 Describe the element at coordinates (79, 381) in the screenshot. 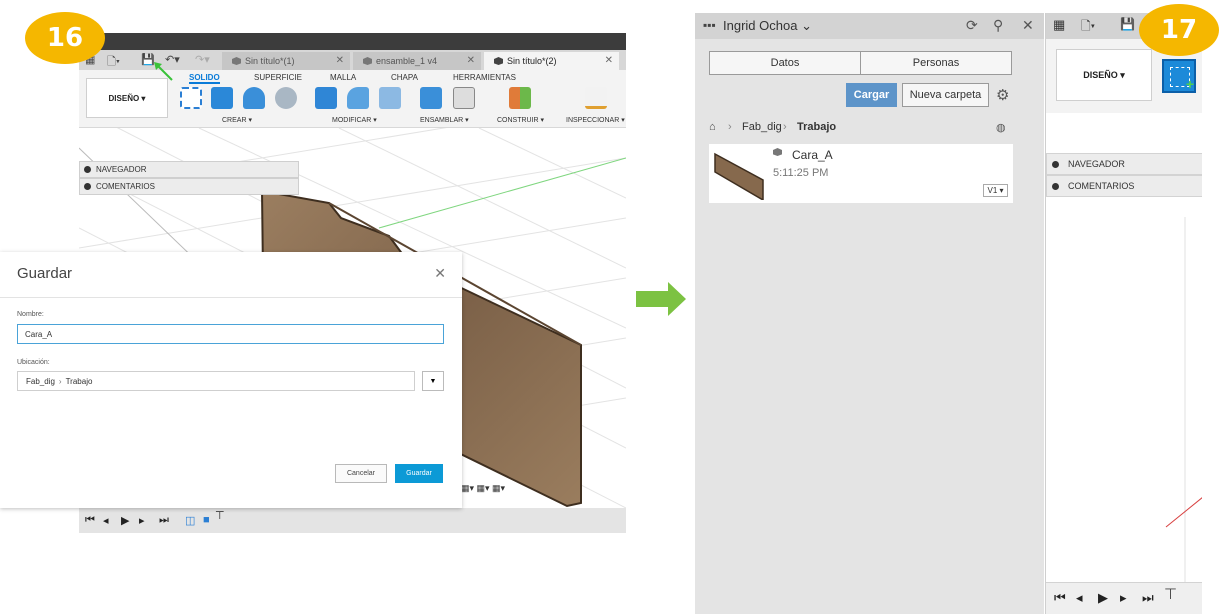

I see `location-folder: Trabajo` at that location.